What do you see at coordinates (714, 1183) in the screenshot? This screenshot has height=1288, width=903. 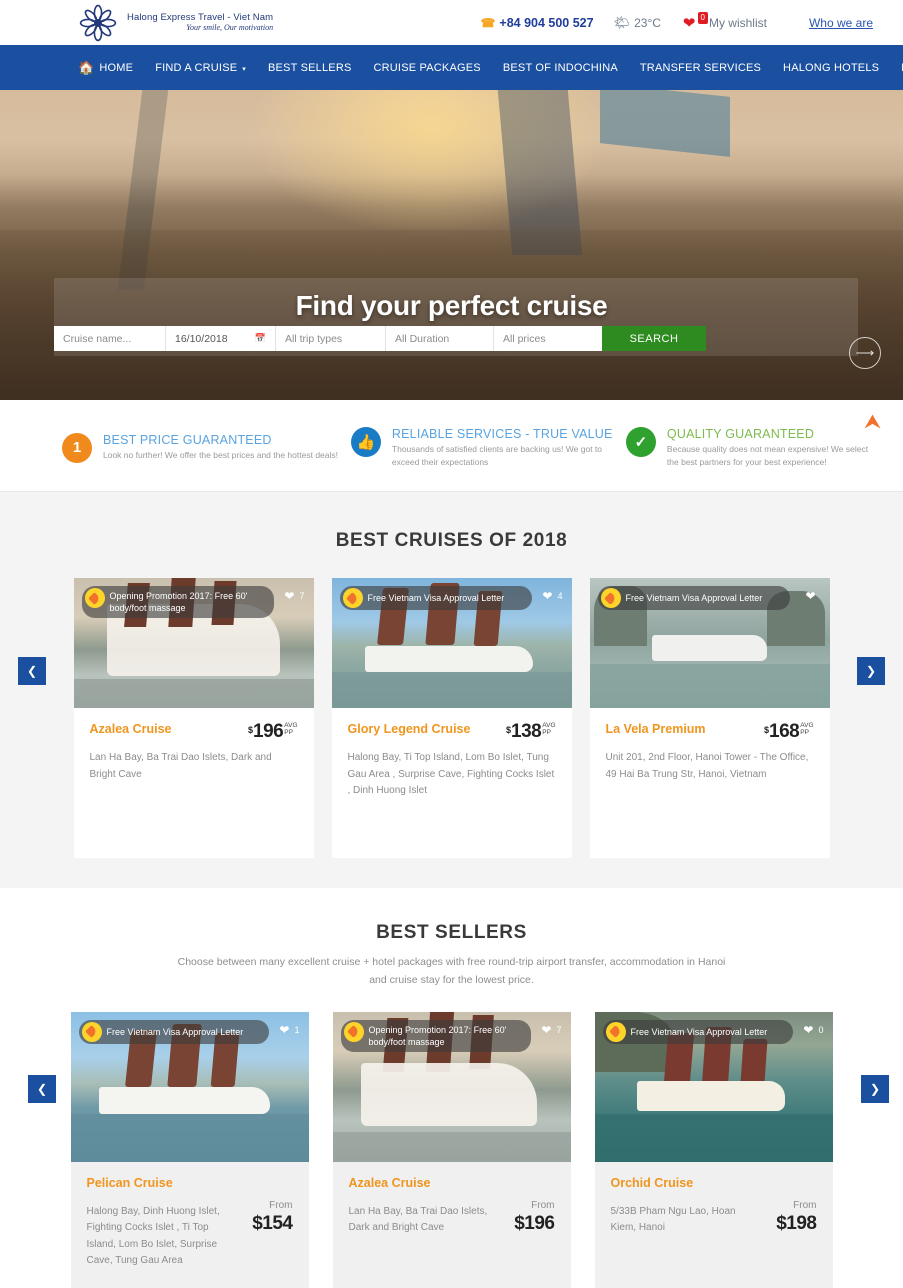 I see `seller-name: Orchid Cruise` at bounding box center [714, 1183].